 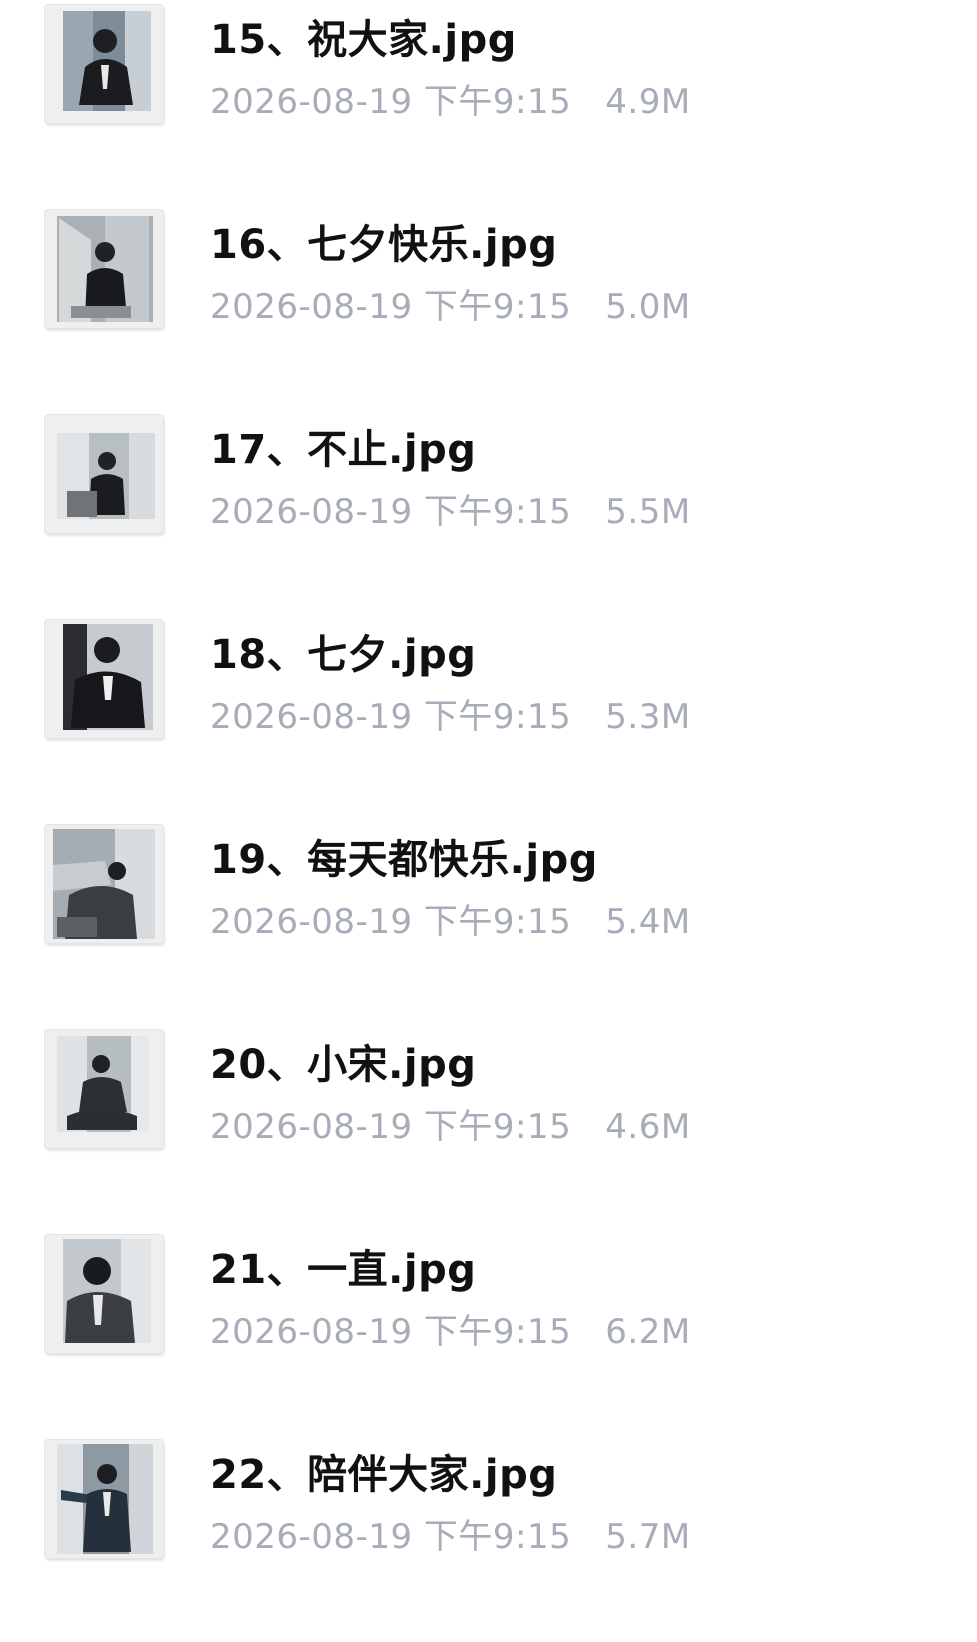 I want to click on file-row: 18、七夕.jpg 2026-08-19 下午9:15 5.3M, so click(x=488, y=719).